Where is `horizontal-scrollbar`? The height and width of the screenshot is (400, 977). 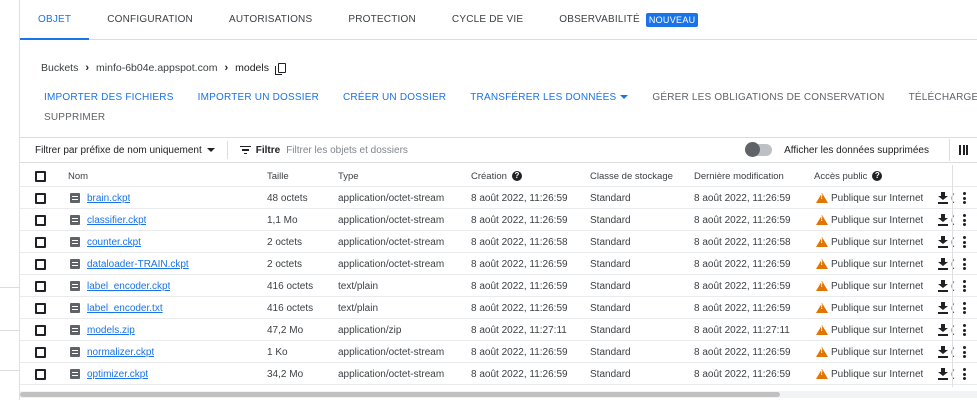
horizontal-scrollbar is located at coordinates (498, 394).